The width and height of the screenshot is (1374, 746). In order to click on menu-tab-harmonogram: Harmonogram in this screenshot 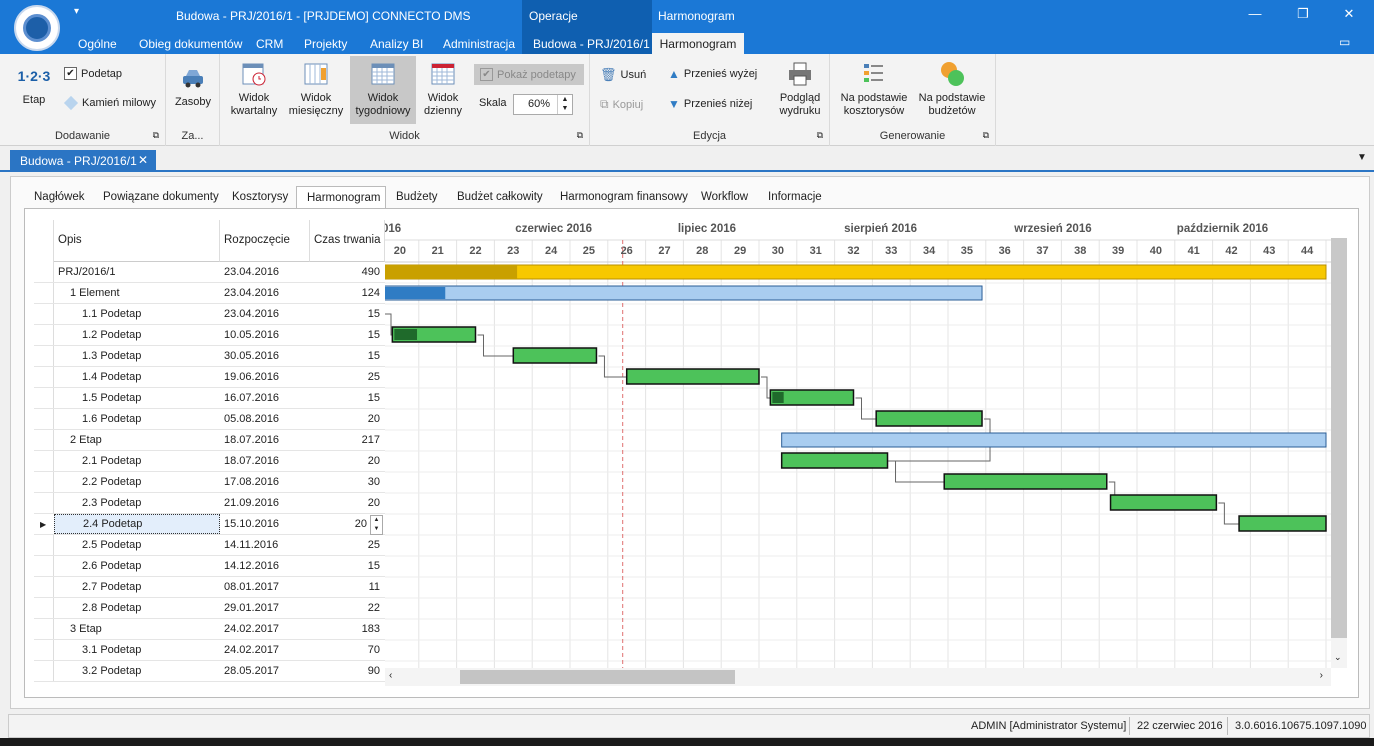, I will do `click(698, 43)`.